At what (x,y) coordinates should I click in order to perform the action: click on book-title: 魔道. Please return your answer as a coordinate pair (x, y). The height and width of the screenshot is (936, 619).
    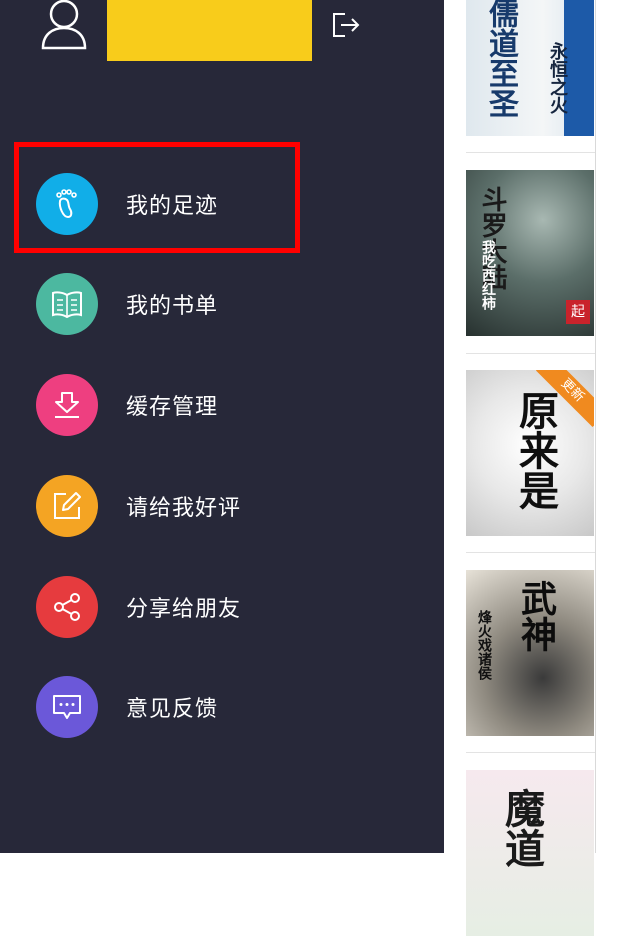
    Looking at the image, I should click on (521, 828).